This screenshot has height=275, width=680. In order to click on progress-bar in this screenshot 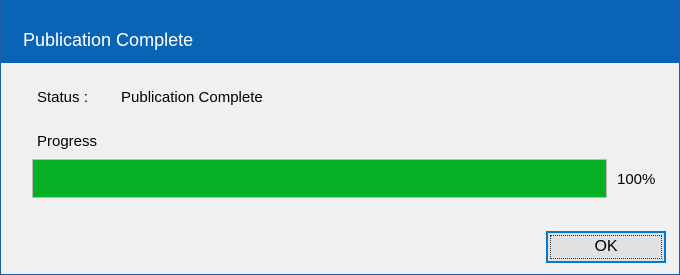, I will do `click(319, 178)`.